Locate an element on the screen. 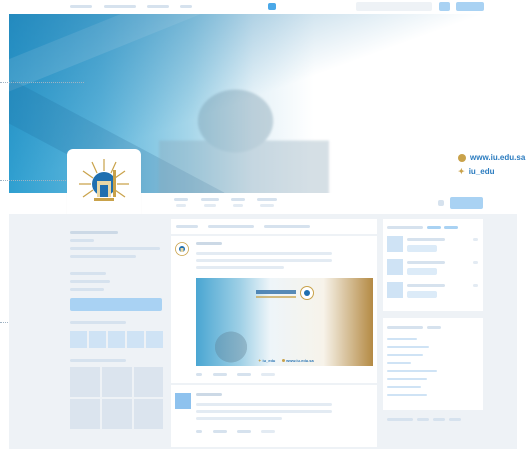 The height and width of the screenshot is (449, 527). banner-website: www.iu.edu.sa is located at coordinates (491, 157).